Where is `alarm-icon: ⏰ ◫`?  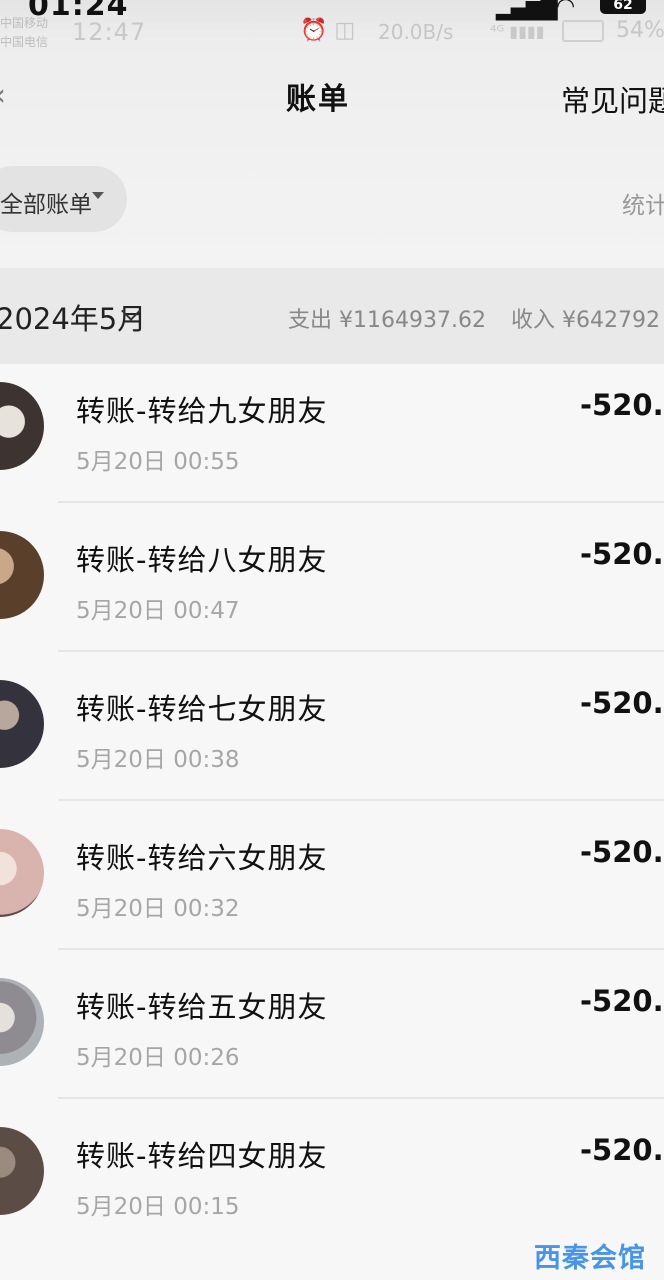
alarm-icon: ⏰ ◫ is located at coordinates (328, 30).